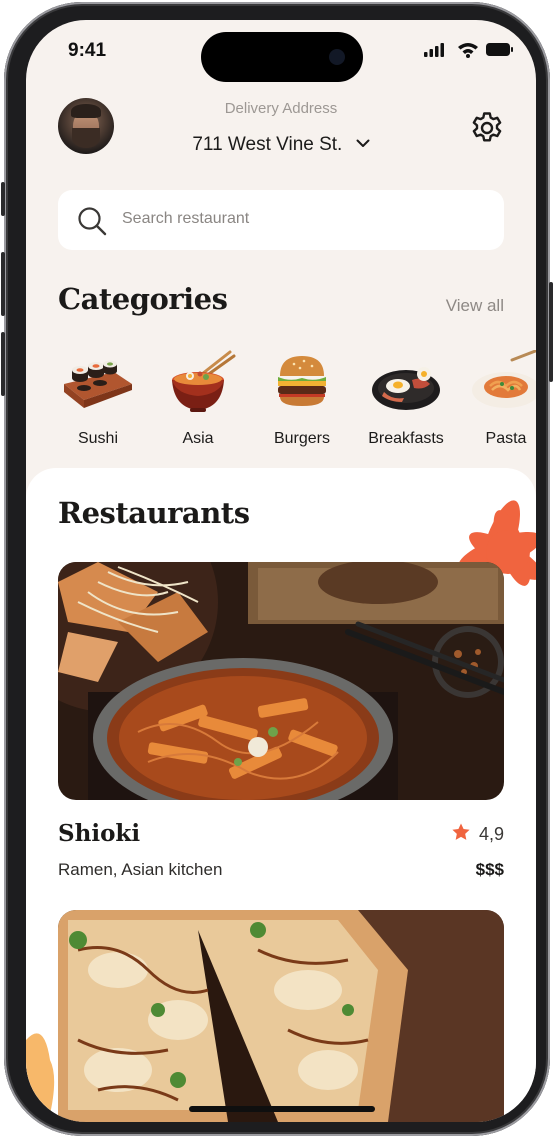 The width and height of the screenshot is (554, 1140). What do you see at coordinates (434, 50) in the screenshot?
I see `signal-icon` at bounding box center [434, 50].